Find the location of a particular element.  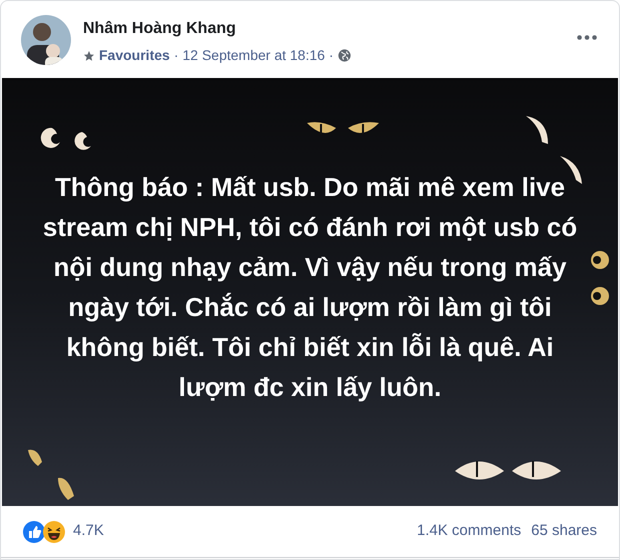

more-options-icon is located at coordinates (587, 37).